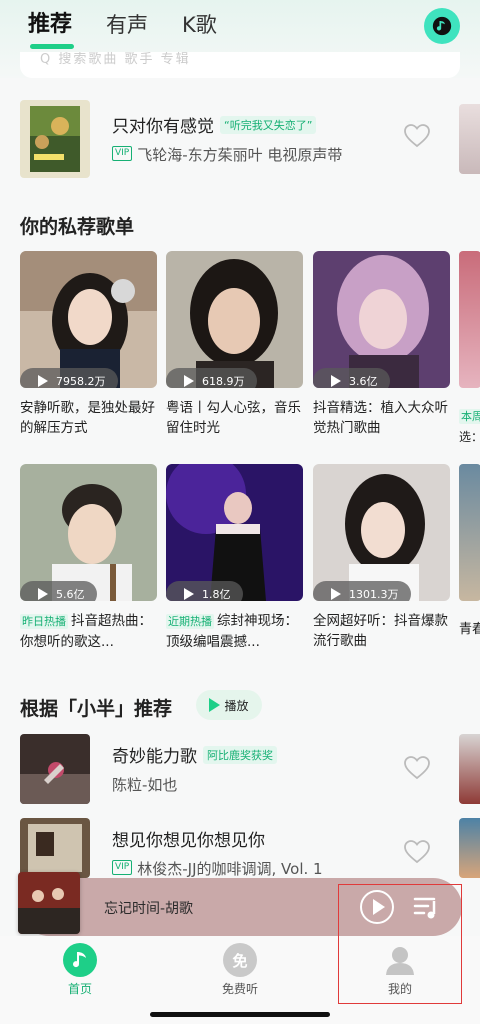  Describe the element at coordinates (239, 989) in the screenshot. I see `nav-label: 免费听` at that location.